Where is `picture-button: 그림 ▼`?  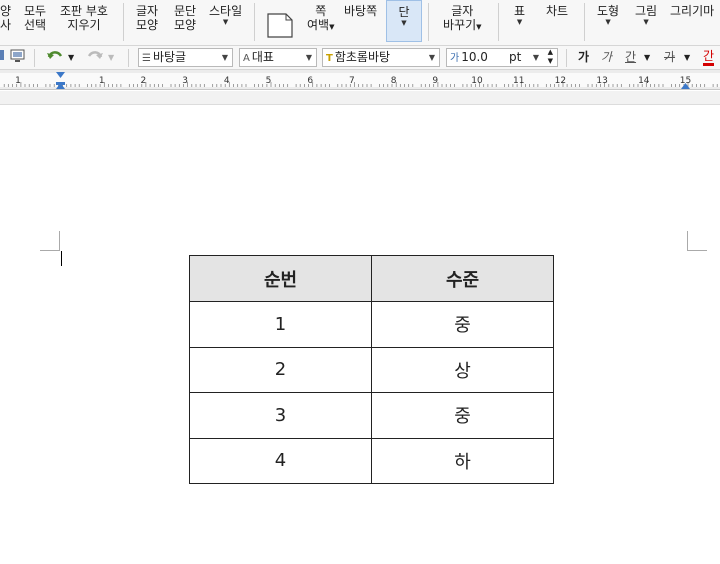
picture-button: 그림 ▼ is located at coordinates (646, 15).